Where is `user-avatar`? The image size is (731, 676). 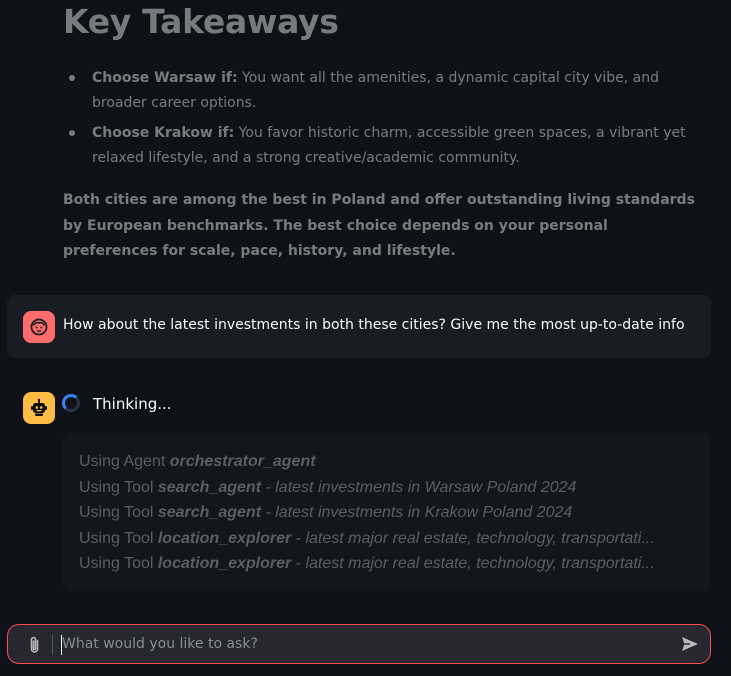 user-avatar is located at coordinates (39, 327).